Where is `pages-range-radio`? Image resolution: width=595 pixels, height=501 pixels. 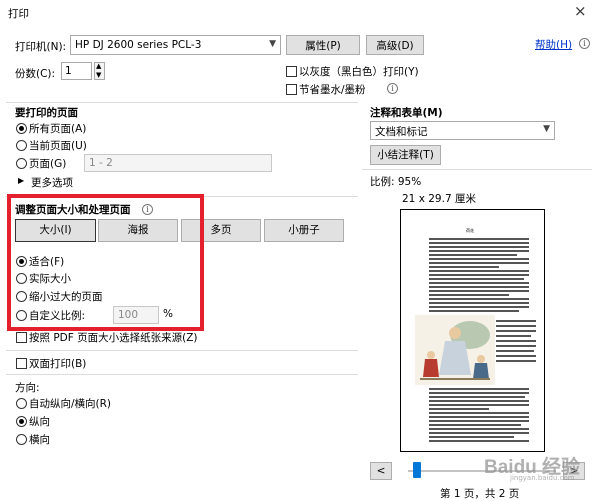 pages-range-radio is located at coordinates (21, 163).